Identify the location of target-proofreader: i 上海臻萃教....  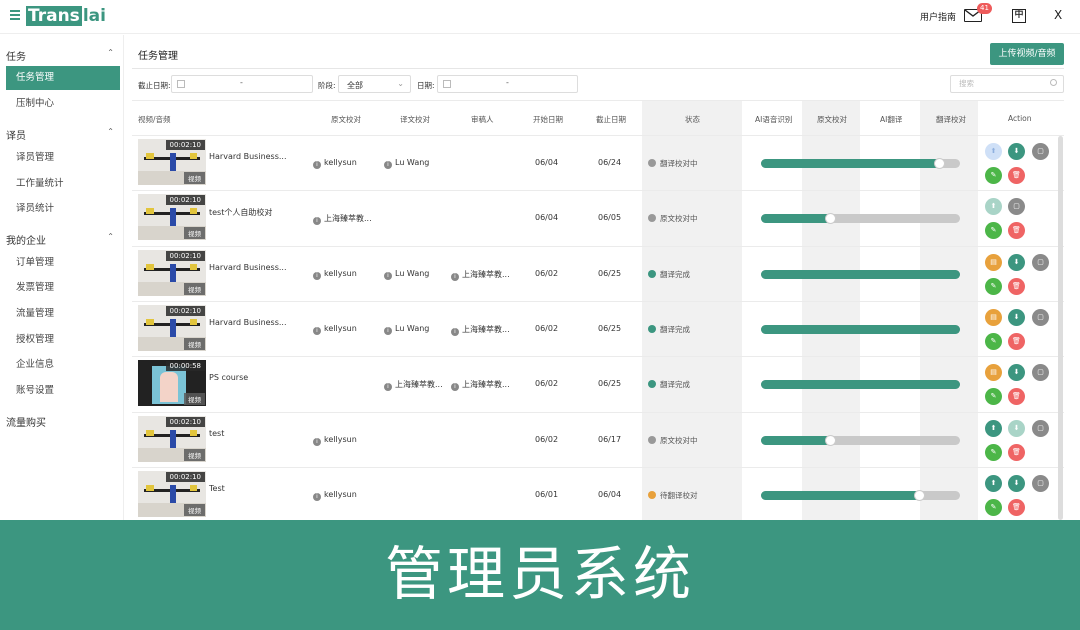
(413, 385).